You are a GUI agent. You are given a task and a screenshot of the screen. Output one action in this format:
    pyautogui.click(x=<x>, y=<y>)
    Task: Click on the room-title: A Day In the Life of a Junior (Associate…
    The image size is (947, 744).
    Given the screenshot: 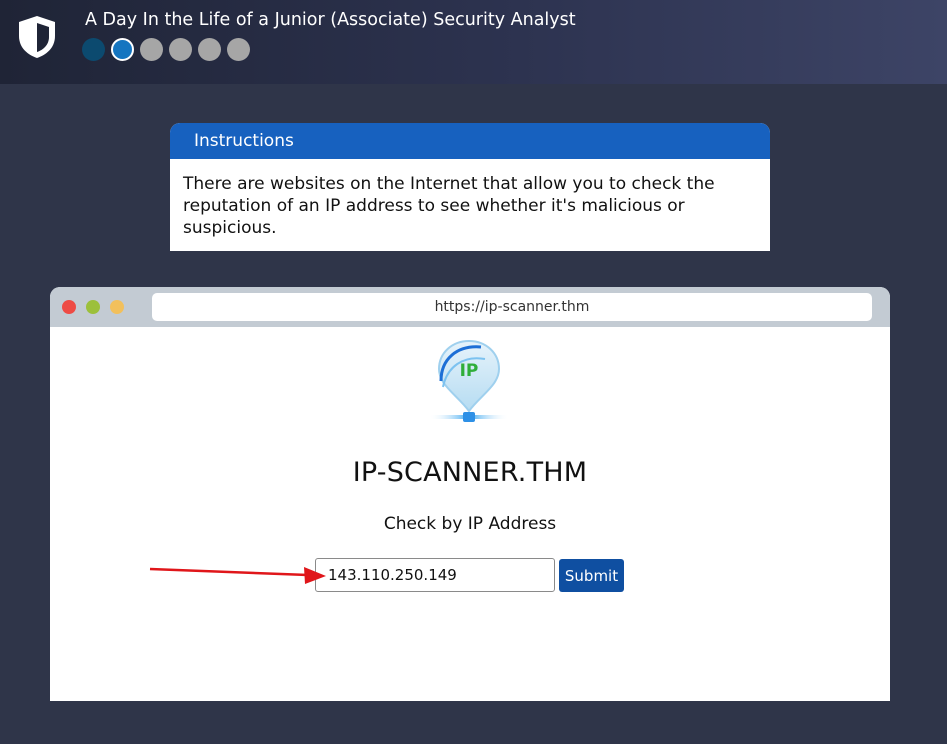 What is the action you would take?
    pyautogui.click(x=330, y=20)
    